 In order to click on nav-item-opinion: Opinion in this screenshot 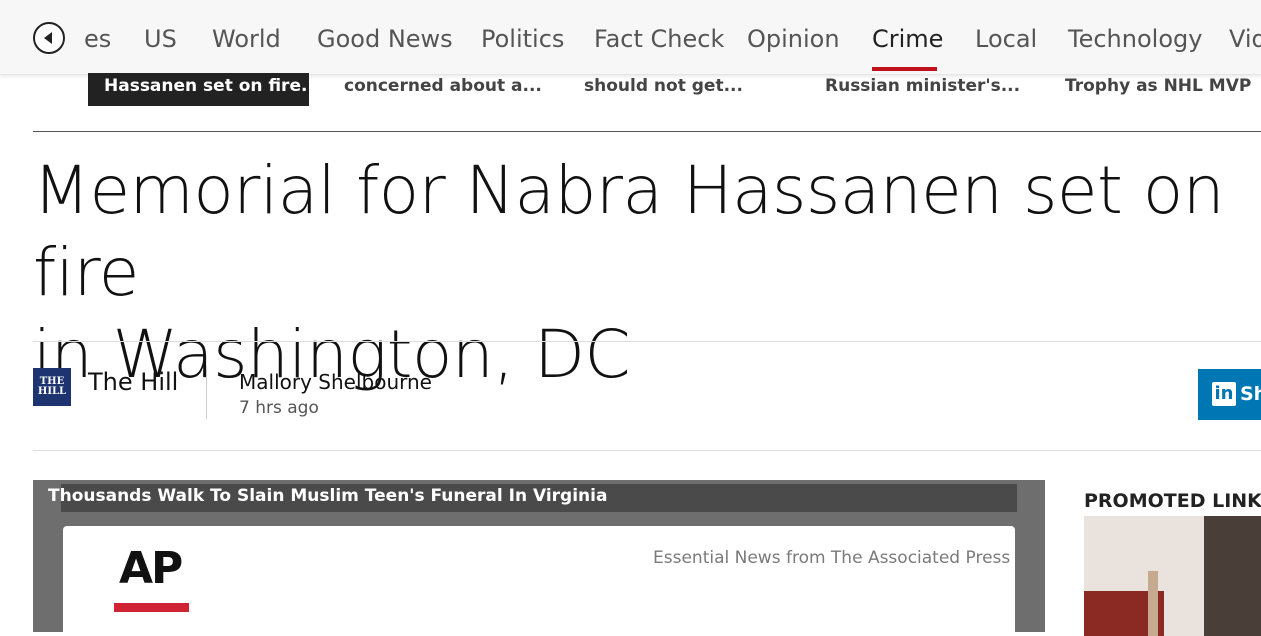, I will do `click(793, 39)`.